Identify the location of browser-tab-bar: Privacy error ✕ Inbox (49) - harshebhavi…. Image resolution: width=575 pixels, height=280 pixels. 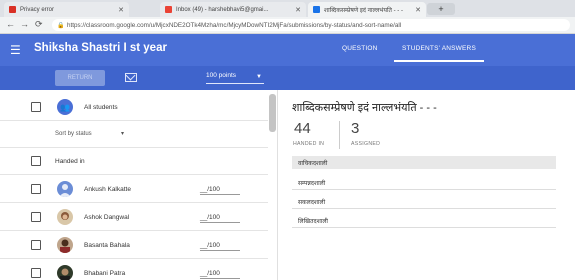
(287, 8).